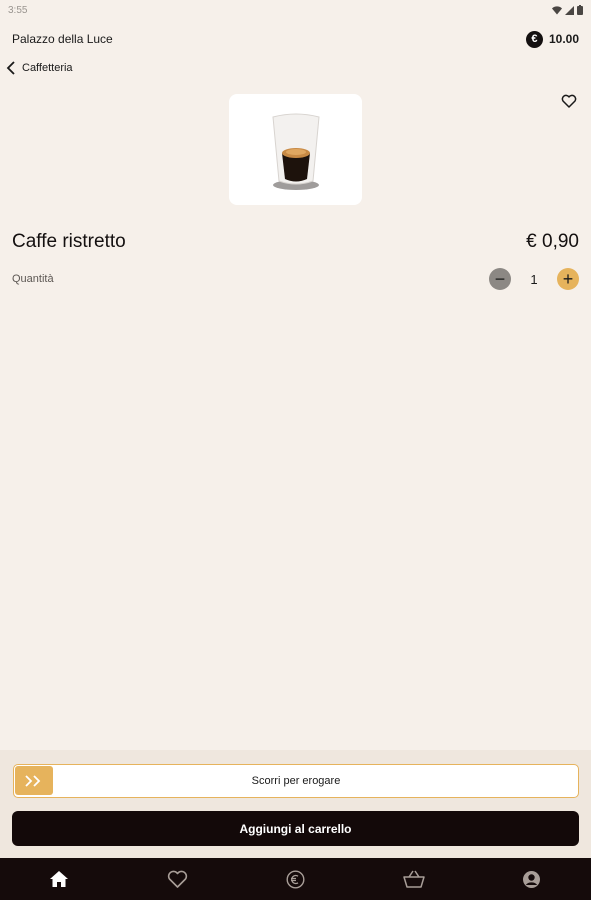 The height and width of the screenshot is (900, 591). What do you see at coordinates (69, 241) in the screenshot?
I see `product-name: Caffe ristretto` at bounding box center [69, 241].